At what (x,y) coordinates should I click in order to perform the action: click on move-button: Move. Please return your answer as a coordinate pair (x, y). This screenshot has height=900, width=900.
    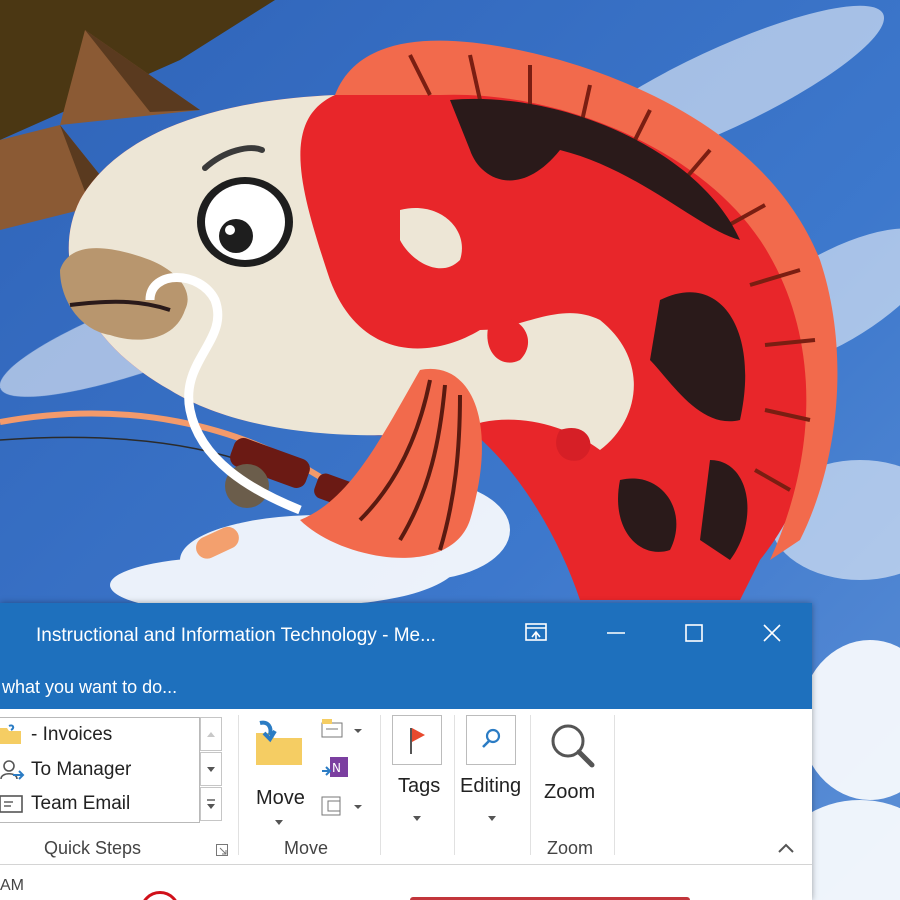
    Looking at the image, I should click on (280, 775).